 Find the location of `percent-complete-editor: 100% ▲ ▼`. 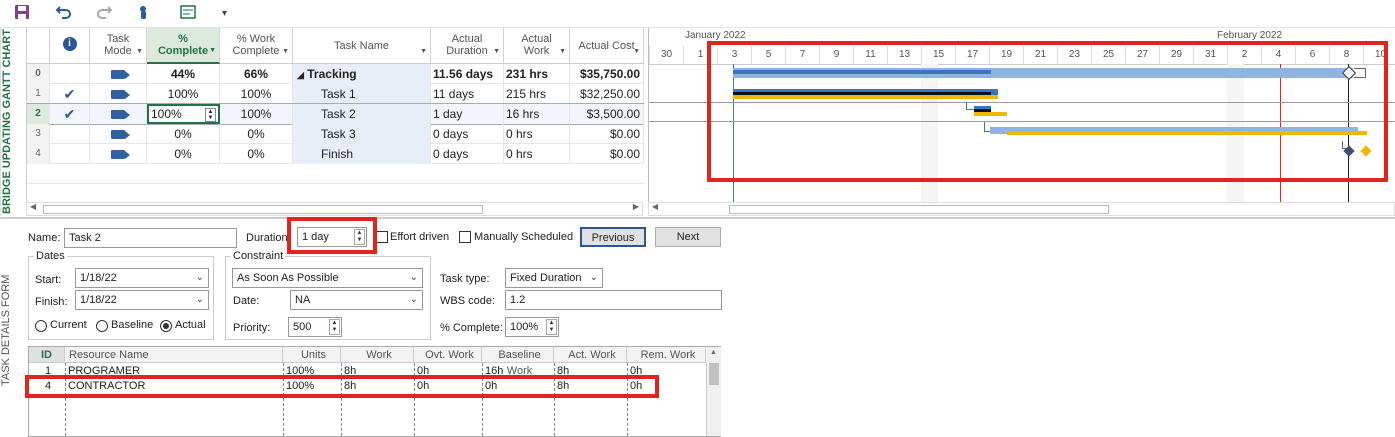

percent-complete-editor: 100% ▲ ▼ is located at coordinates (183, 114).